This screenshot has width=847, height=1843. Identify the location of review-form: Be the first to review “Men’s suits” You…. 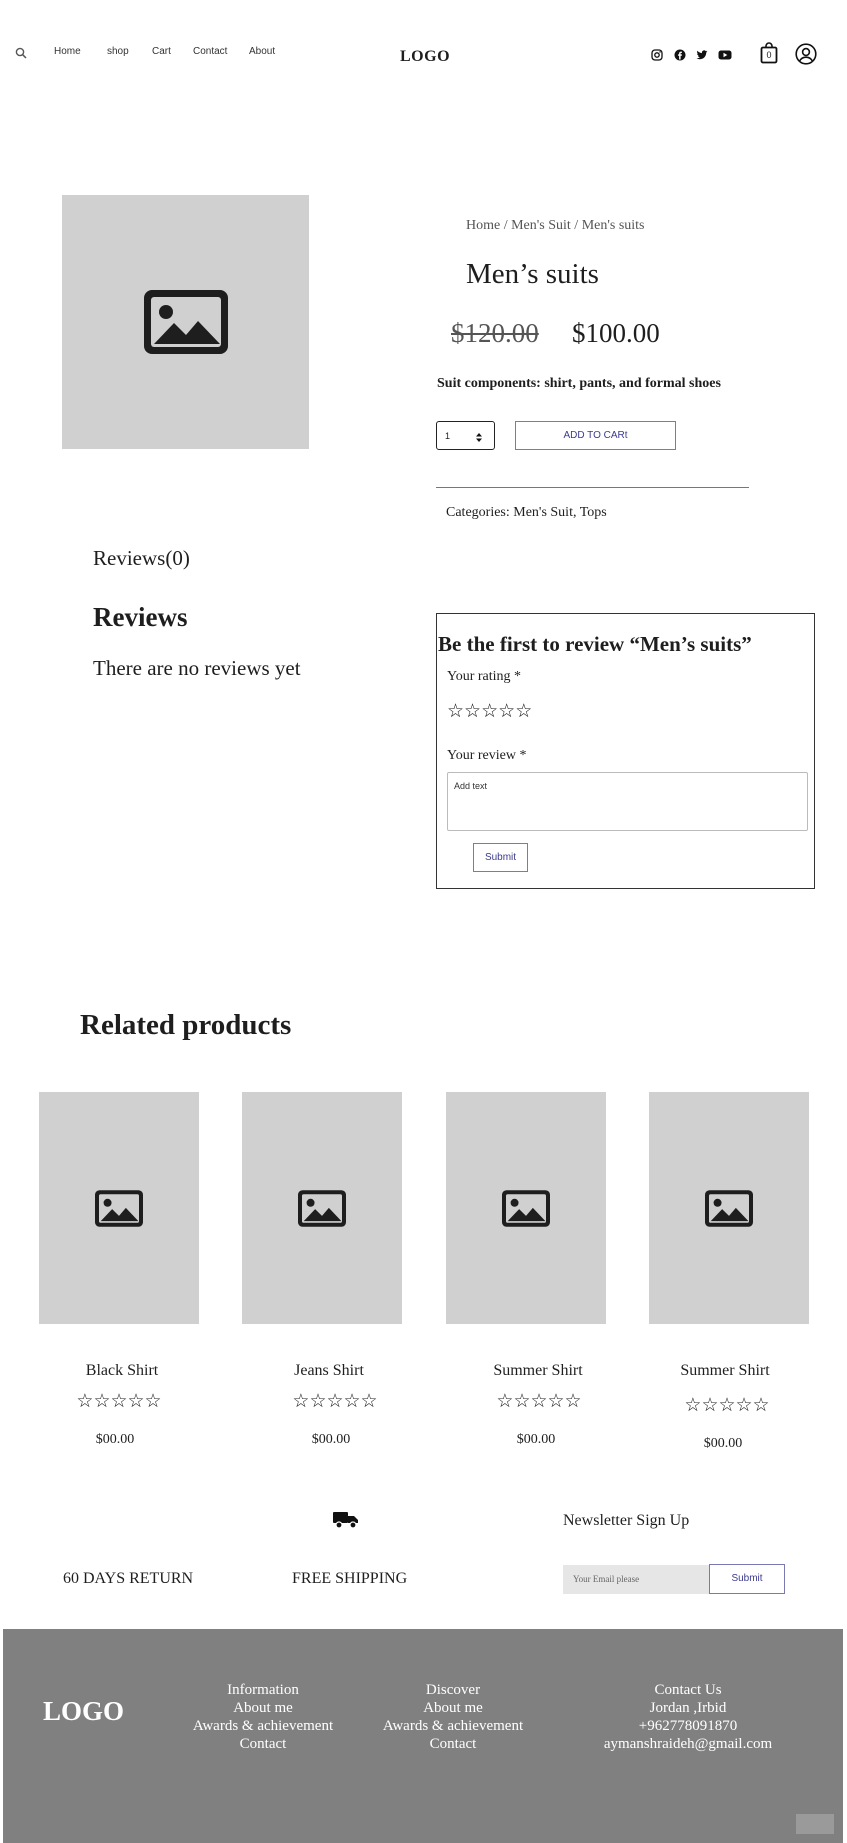
(625, 751).